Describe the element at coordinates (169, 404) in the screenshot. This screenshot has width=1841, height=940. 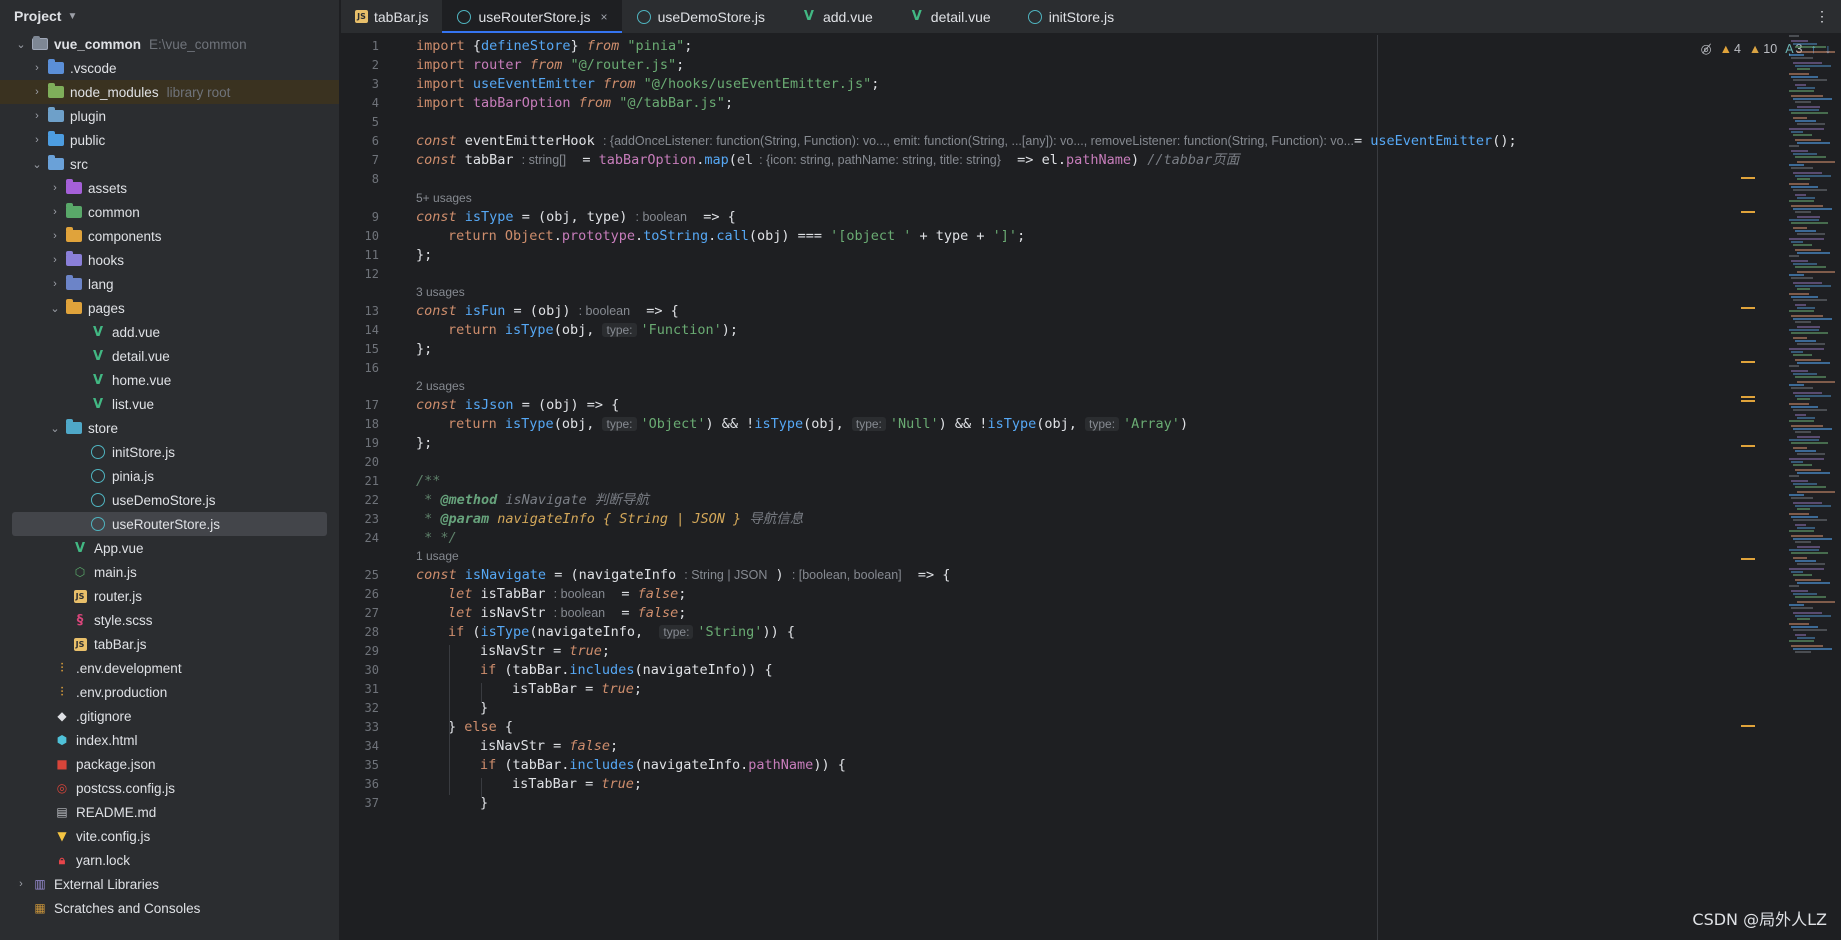
I see `tree-item-list-vue: Vlist.vue` at that location.